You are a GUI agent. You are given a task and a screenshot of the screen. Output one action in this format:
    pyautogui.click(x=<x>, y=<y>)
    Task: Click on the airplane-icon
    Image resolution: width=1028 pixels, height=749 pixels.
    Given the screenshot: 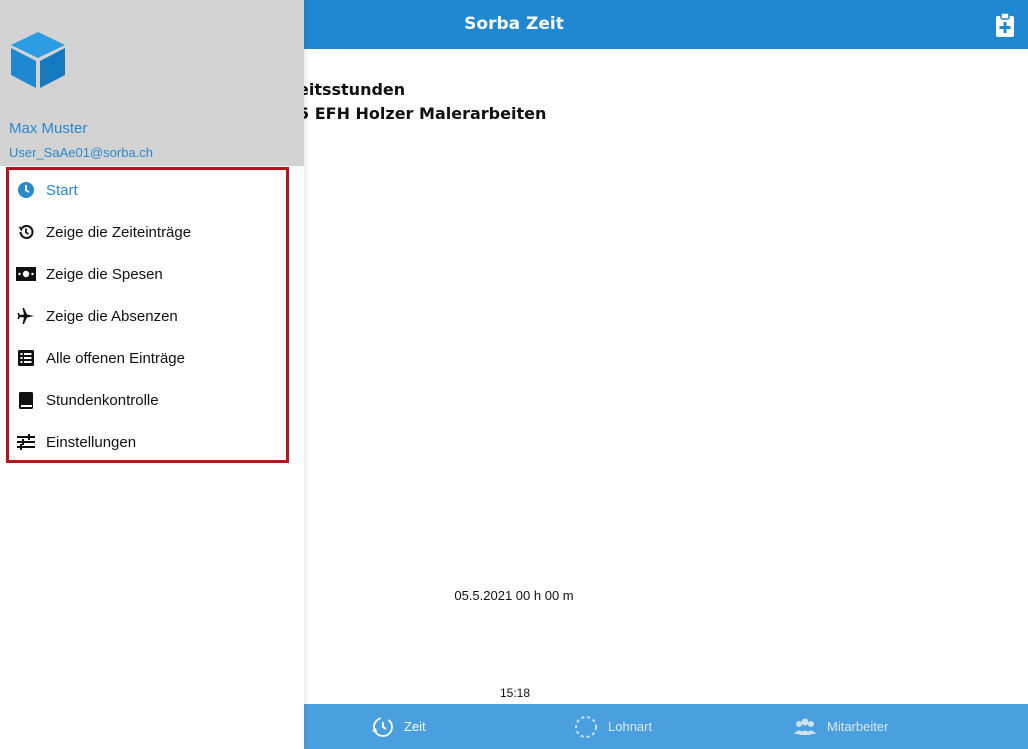 What is the action you would take?
    pyautogui.click(x=26, y=316)
    